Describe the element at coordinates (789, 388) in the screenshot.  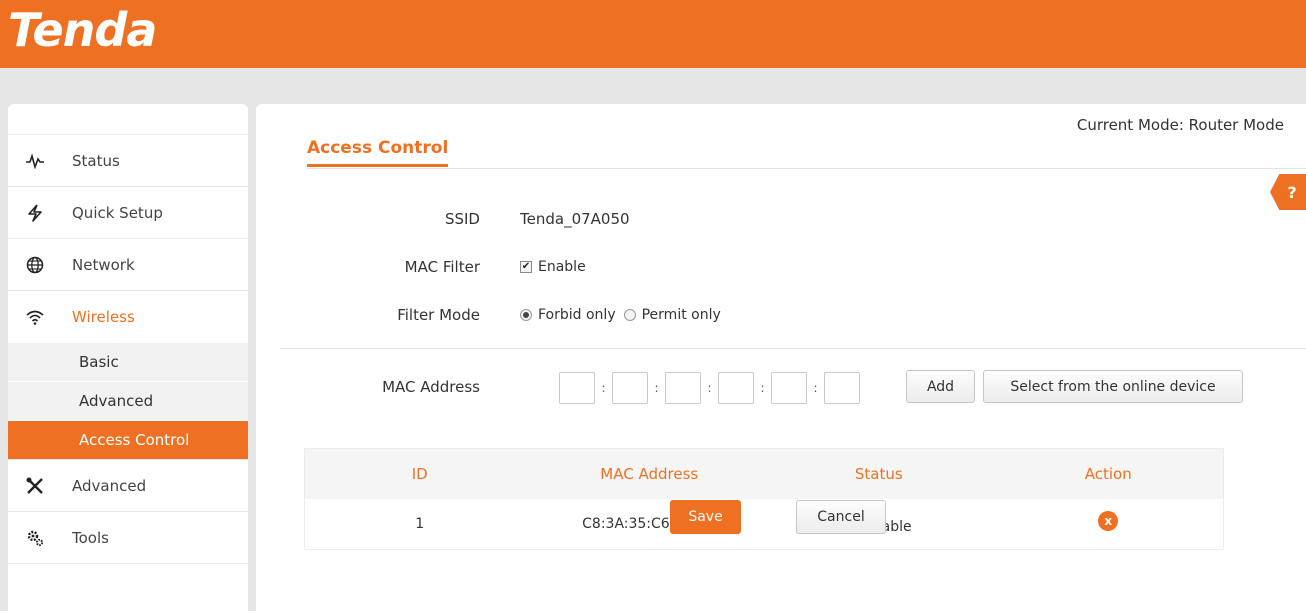
I see `mac-octet-5-input` at that location.